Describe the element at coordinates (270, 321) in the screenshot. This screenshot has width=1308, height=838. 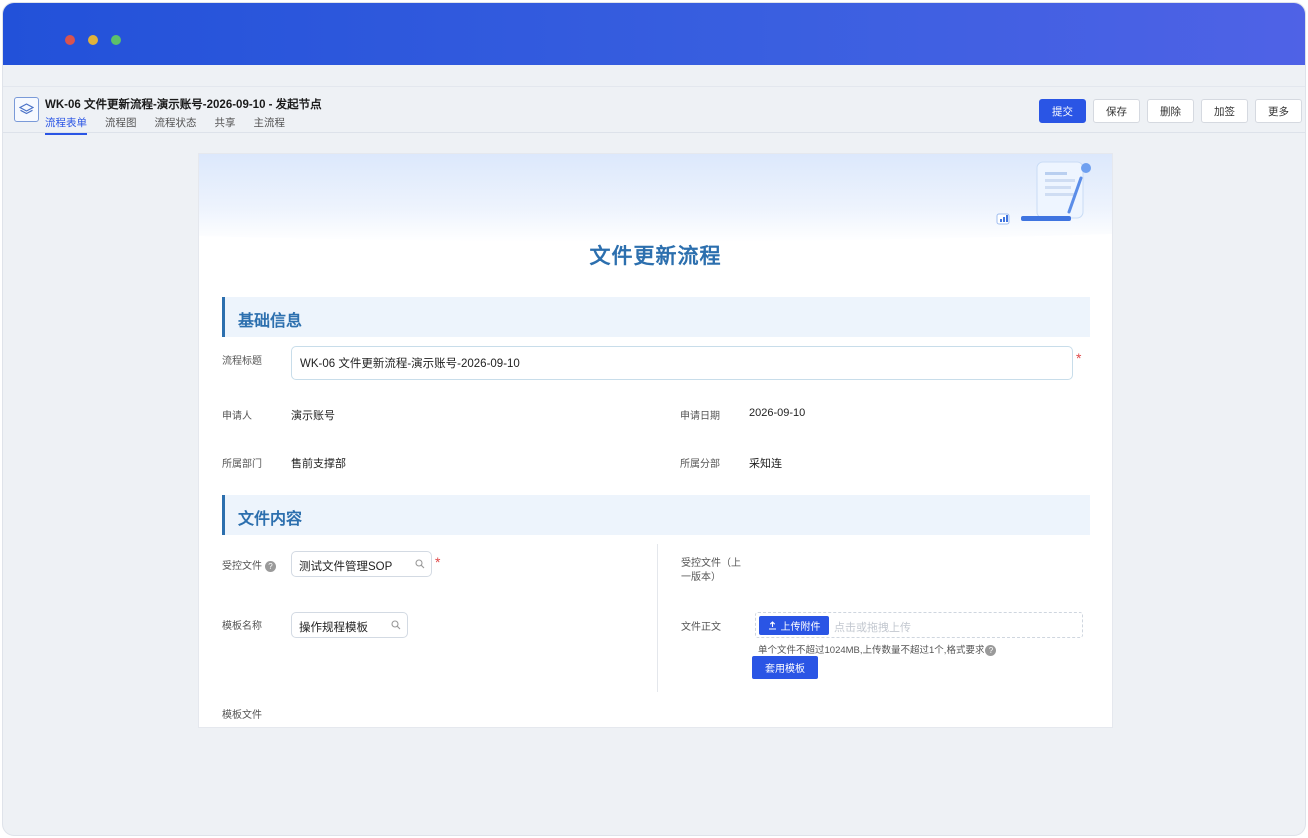
I see `section-basic-title: 基础信息` at that location.